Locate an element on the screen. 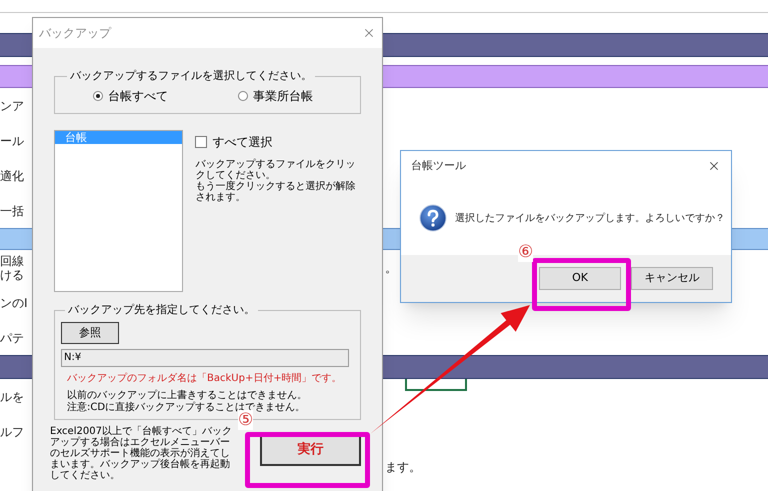 The width and height of the screenshot is (768, 491). dialog-button: OK is located at coordinates (580, 278).